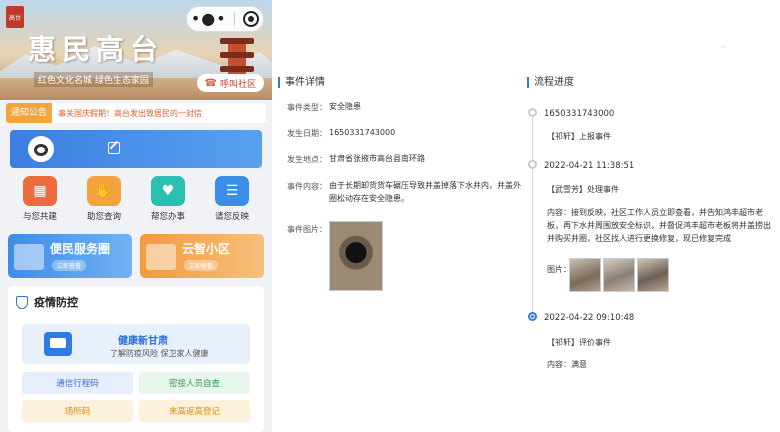 The width and height of the screenshot is (780, 432). Describe the element at coordinates (579, 342) in the screenshot. I see `step-actor: 【祁轩】评价事件` at that location.